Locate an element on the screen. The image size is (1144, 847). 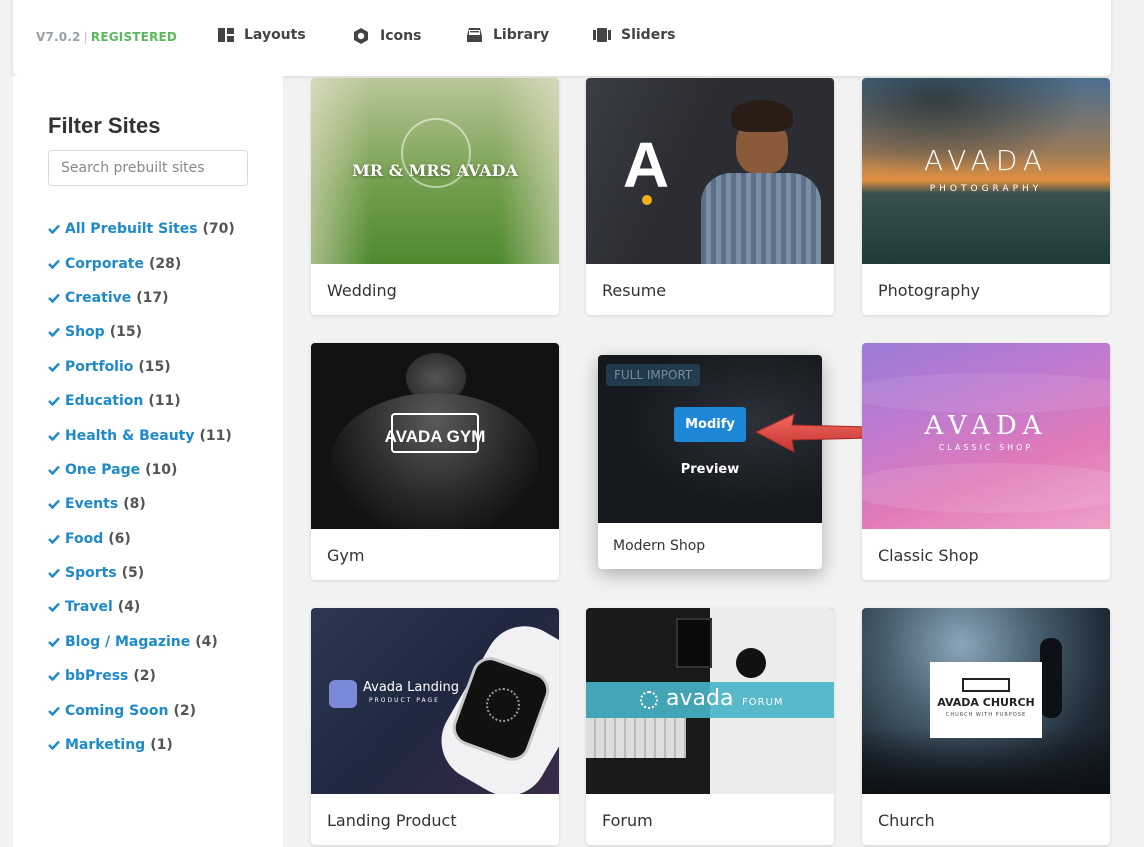
gym-thumb-title: AVADA GYM is located at coordinates (435, 436).